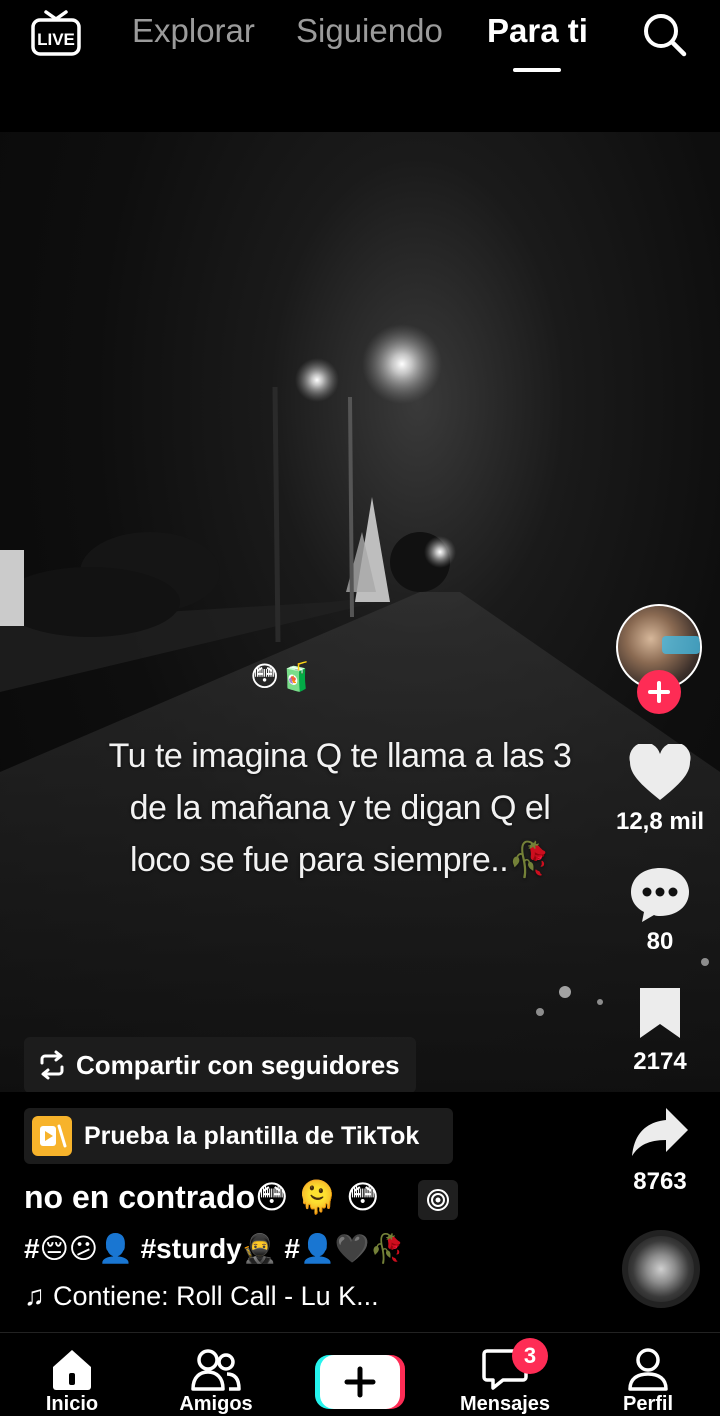  Describe the element at coordinates (660, 1181) in the screenshot. I see `share-count: 8763` at that location.